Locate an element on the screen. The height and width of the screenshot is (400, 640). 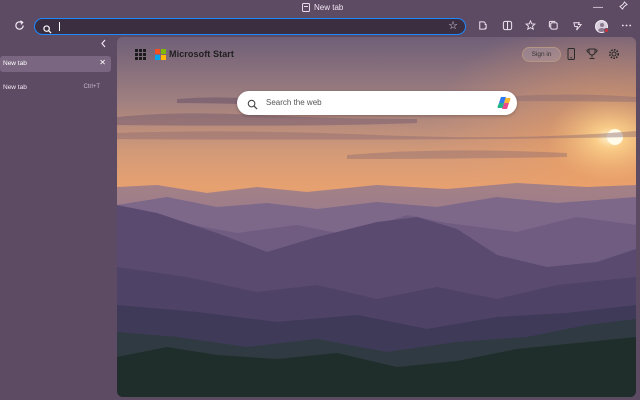
favorites-button is located at coordinates (530, 26).